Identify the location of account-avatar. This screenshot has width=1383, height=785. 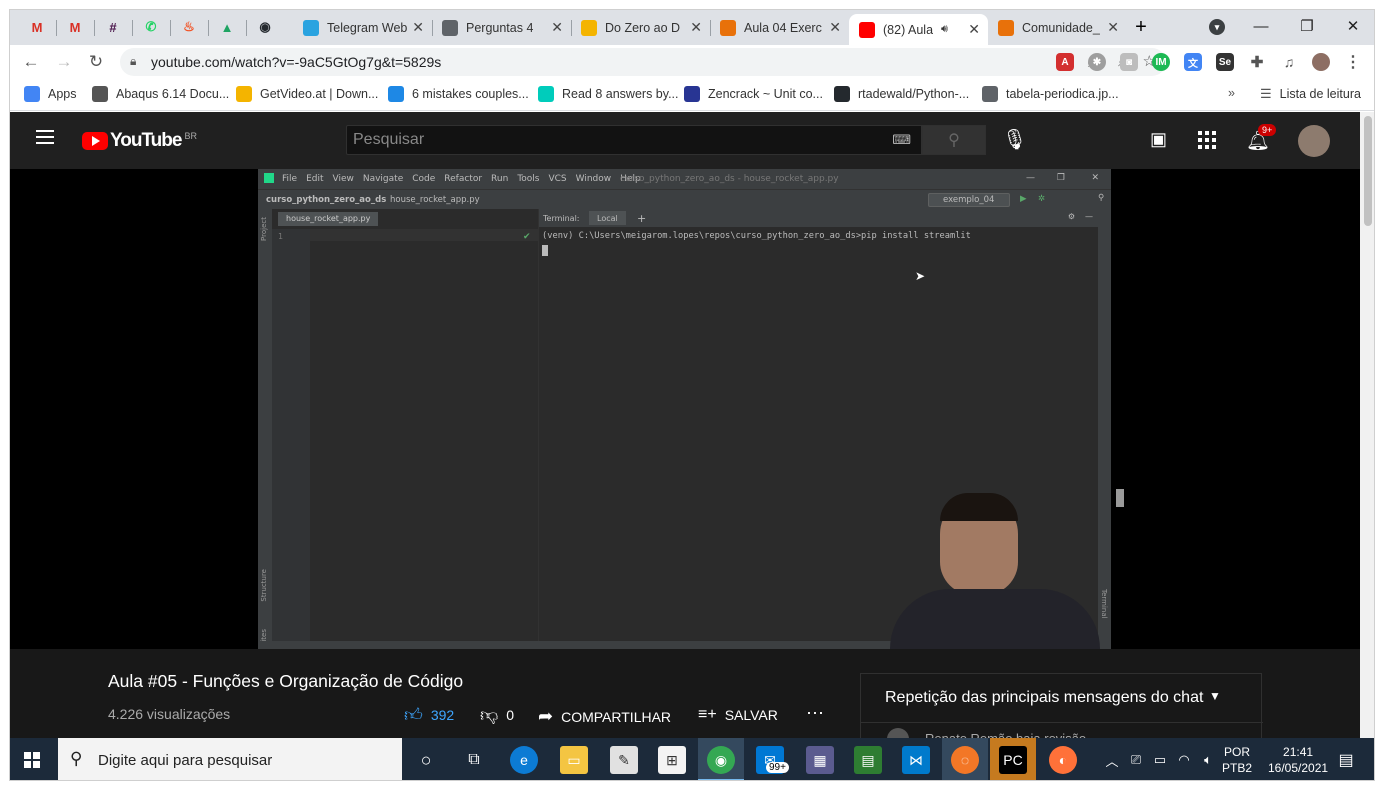
(1314, 141).